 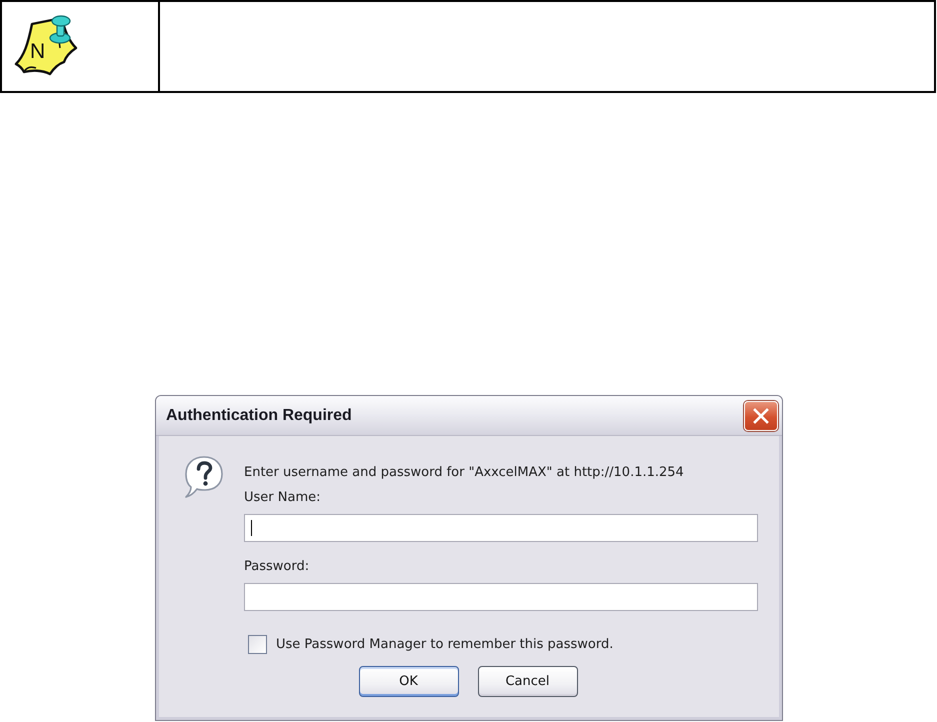 What do you see at coordinates (464, 473) in the screenshot?
I see `prompt-message: Enter username and password for "AxxcelMAX" at http://10.1.1.254` at bounding box center [464, 473].